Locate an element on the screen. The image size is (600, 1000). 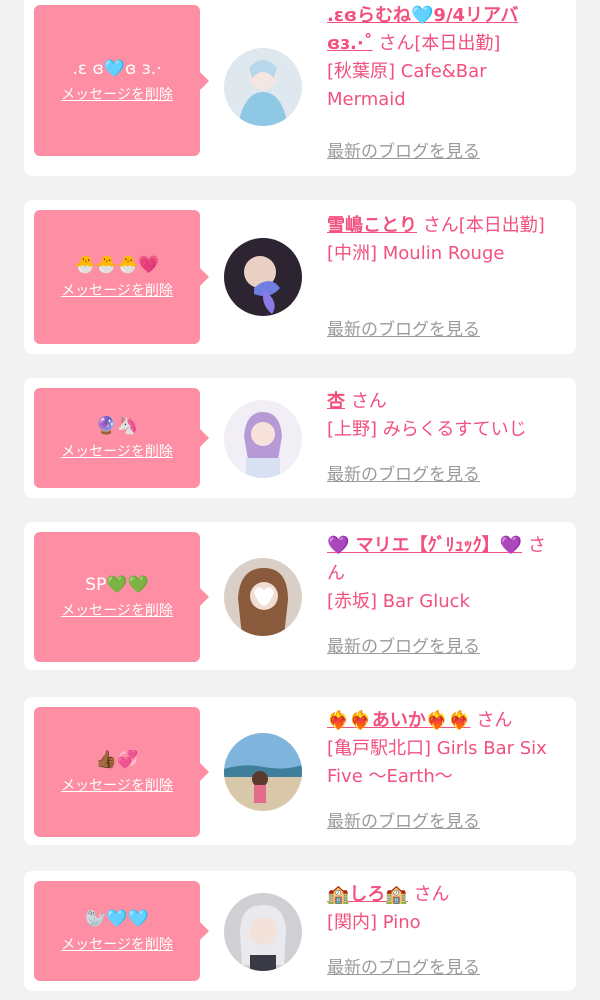
list-item: 🦭🩵🩵 メッセージを削除 🏫しろ🏫 さん [関内] Pino 最新のブログを見る is located at coordinates (300, 931).